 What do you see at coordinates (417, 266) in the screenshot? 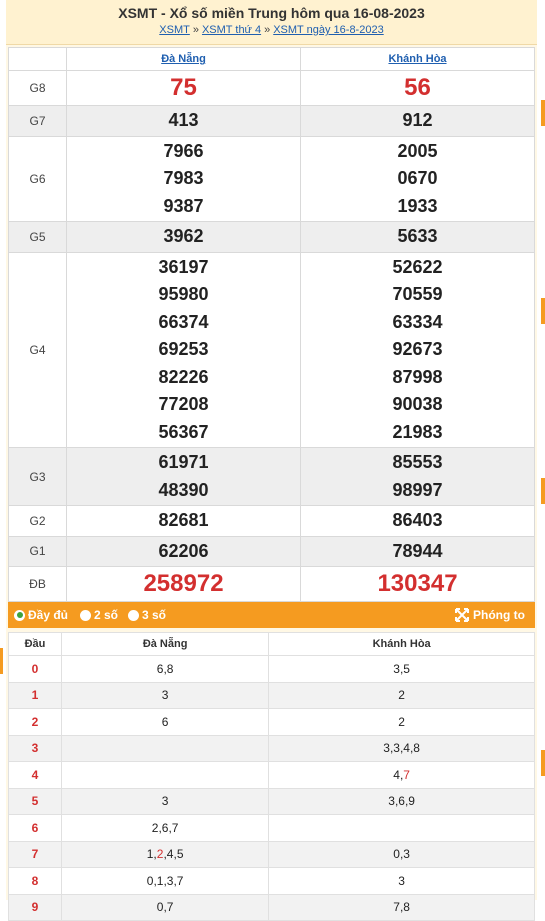
I see `lottery-number: 52622` at bounding box center [417, 266].